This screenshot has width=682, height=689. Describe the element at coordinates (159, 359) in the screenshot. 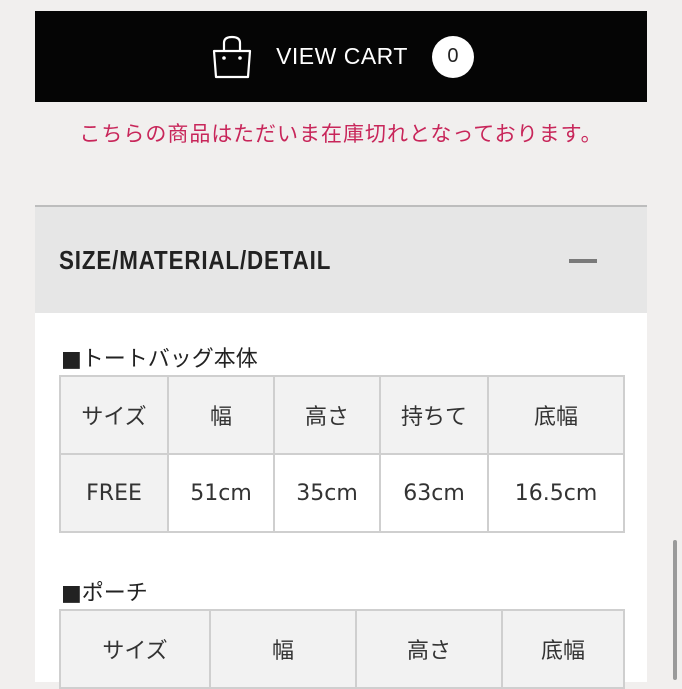

I see `tote-section-title: ■トートバッグ本体` at that location.